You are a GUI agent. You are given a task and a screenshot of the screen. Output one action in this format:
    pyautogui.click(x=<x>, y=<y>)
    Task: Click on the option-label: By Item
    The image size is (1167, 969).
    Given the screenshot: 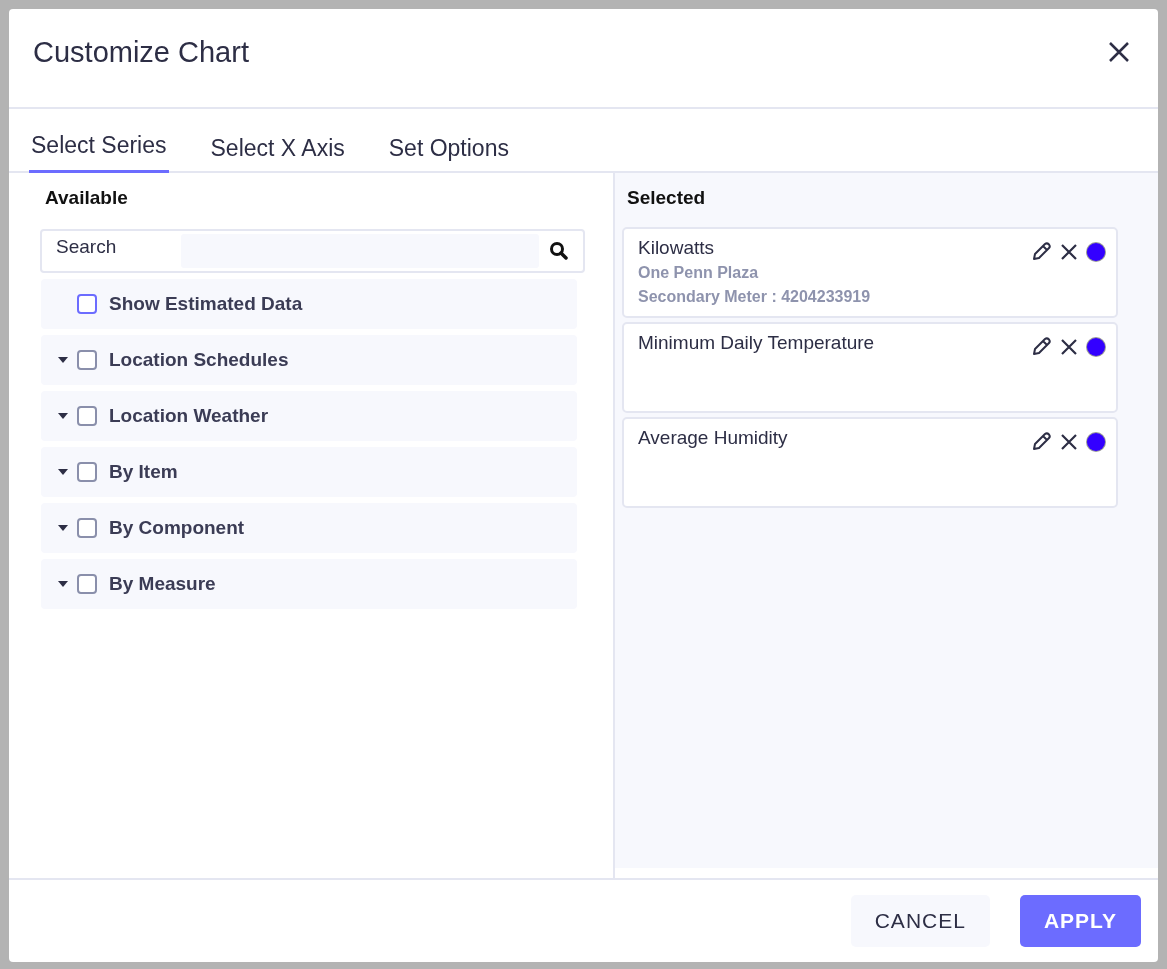 What is the action you would take?
    pyautogui.click(x=143, y=472)
    